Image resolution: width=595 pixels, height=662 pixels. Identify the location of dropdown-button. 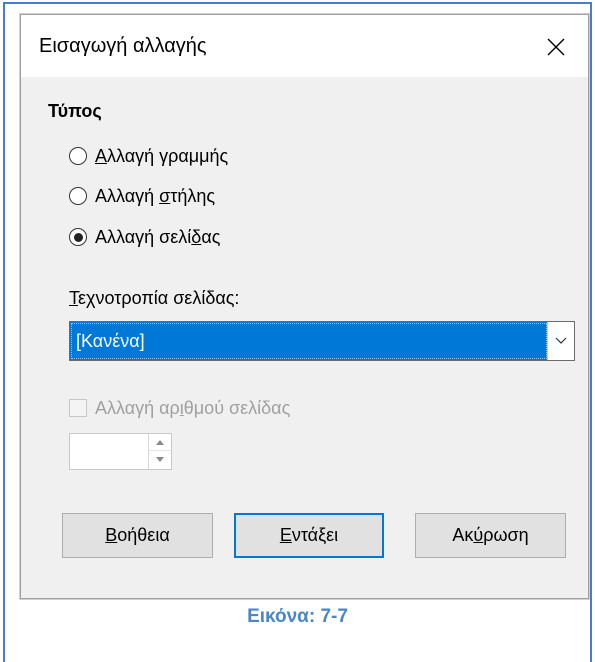
(560, 341).